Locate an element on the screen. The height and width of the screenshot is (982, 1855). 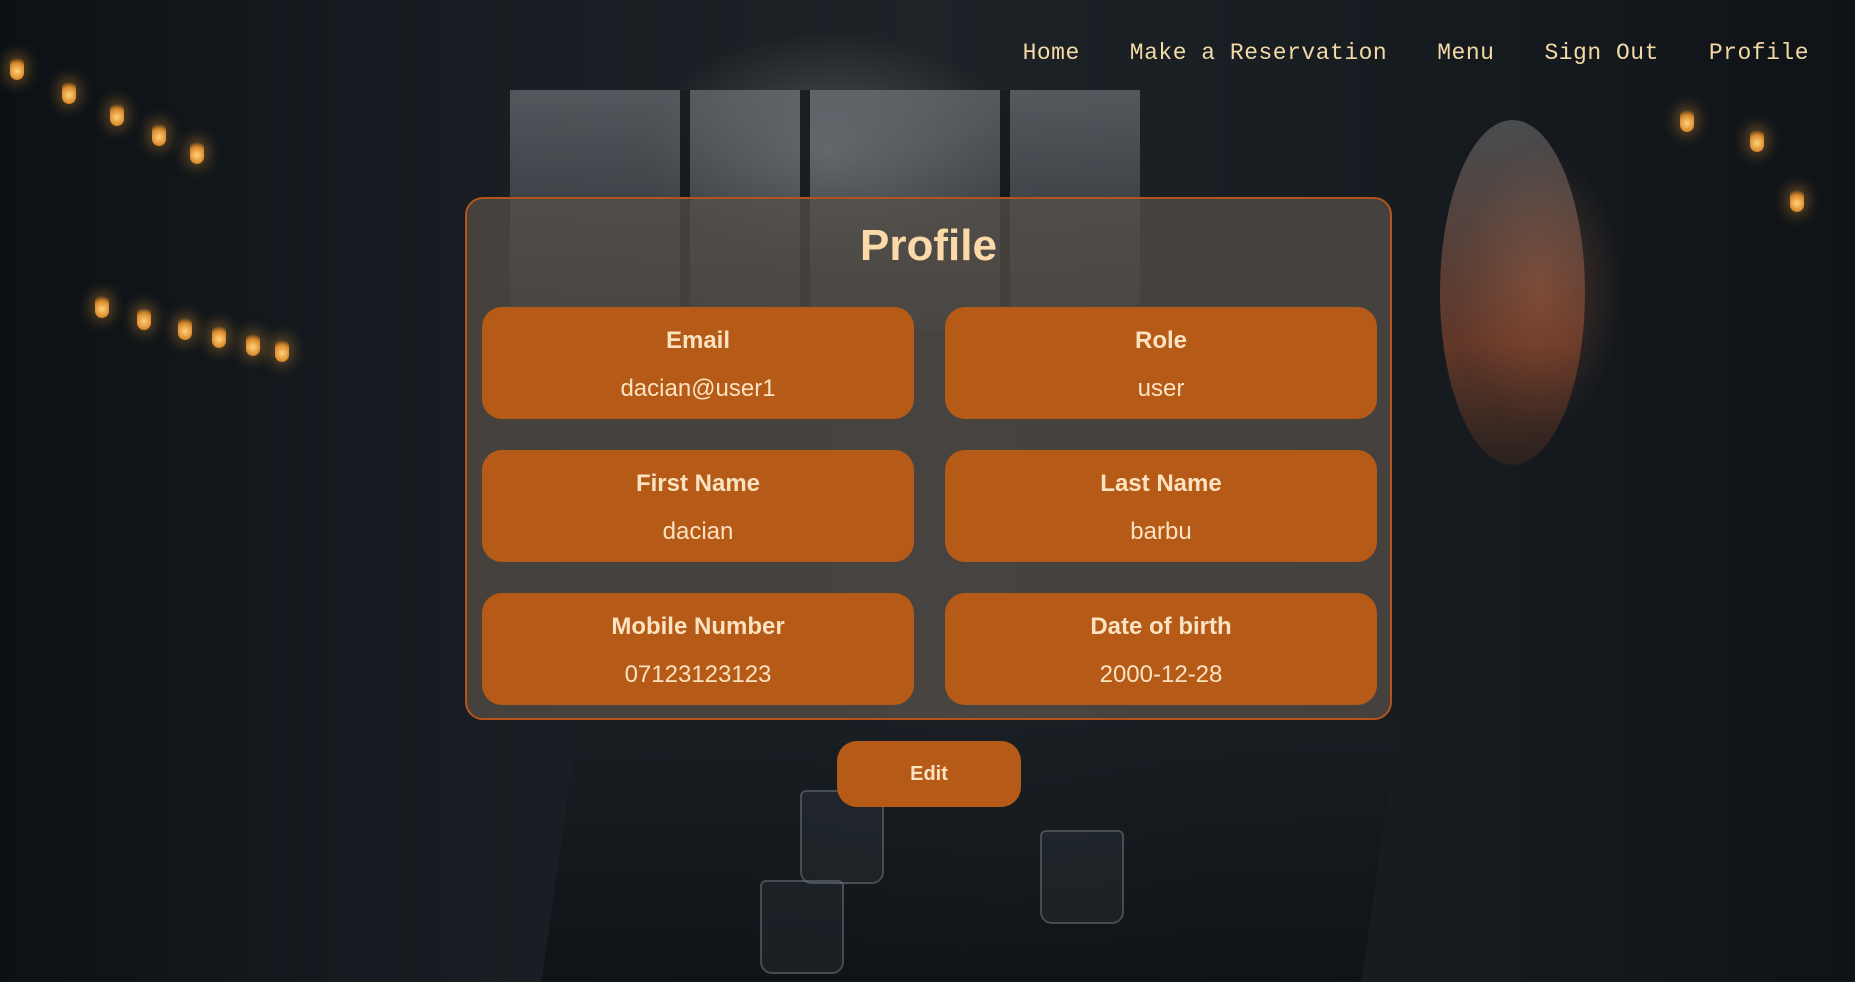
mobile-number-value: 07123123123 is located at coordinates (698, 674).